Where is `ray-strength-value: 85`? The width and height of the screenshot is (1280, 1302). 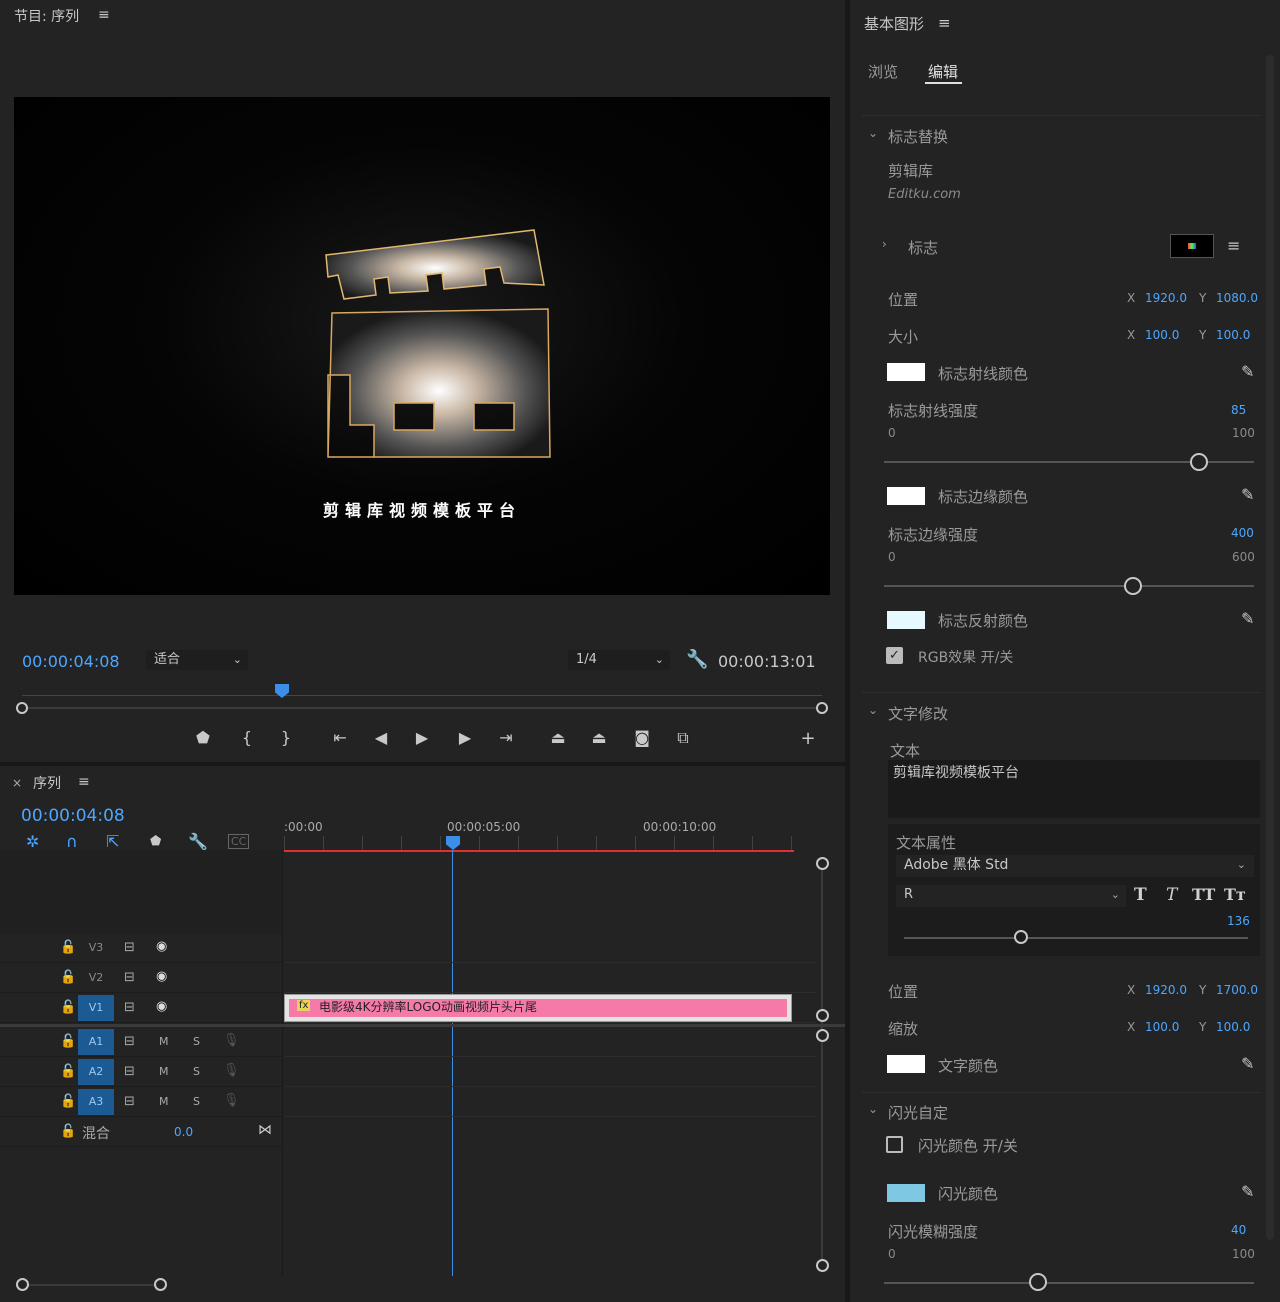
ray-strength-value: 85 is located at coordinates (1238, 410).